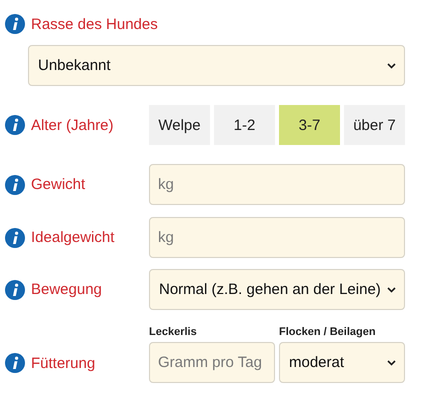 The height and width of the screenshot is (405, 423). Describe the element at coordinates (212, 362) in the screenshot. I see `treats-input: Gramm pro Tag` at that location.